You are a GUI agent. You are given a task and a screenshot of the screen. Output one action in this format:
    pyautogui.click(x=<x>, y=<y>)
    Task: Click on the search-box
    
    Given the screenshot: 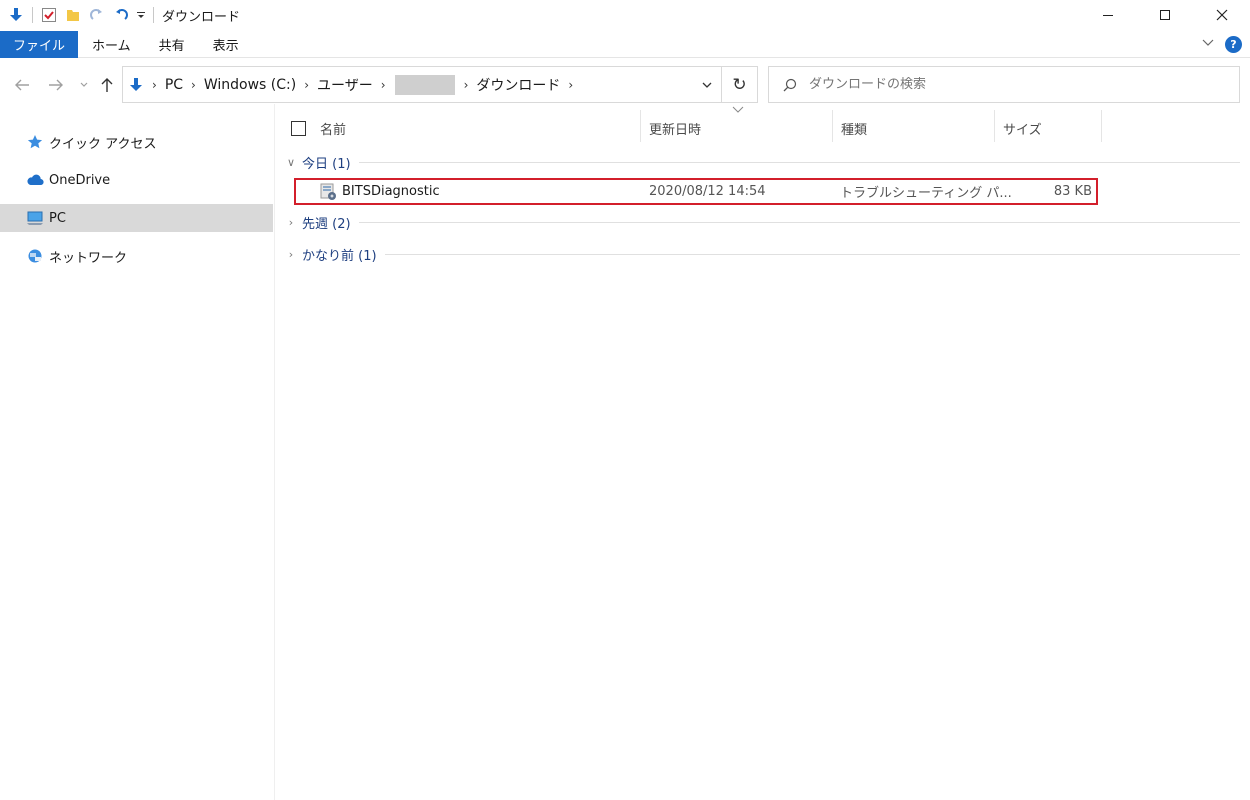 What is the action you would take?
    pyautogui.click(x=1004, y=84)
    